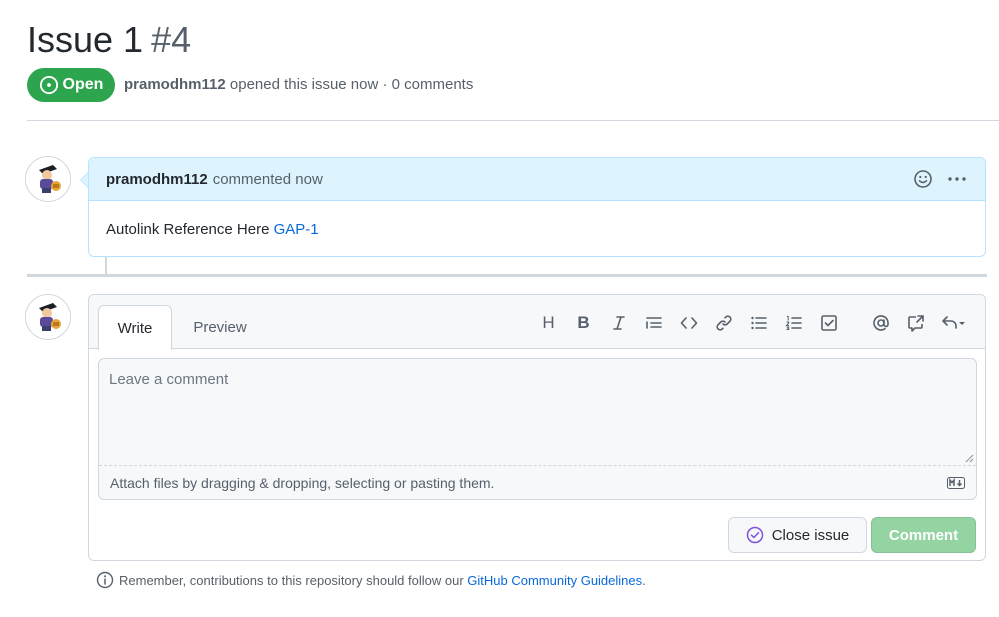 The height and width of the screenshot is (617, 999). Describe the element at coordinates (923, 535) in the screenshot. I see `comment-button: Comment` at that location.